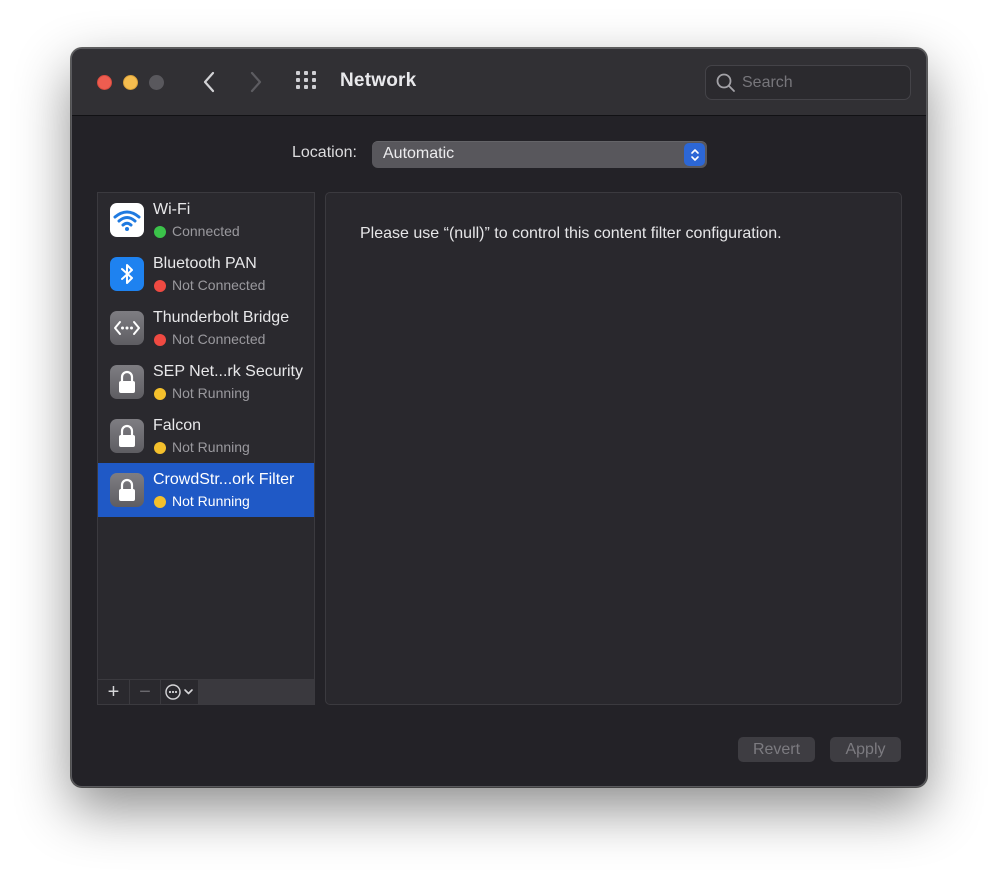 This screenshot has height=882, width=998. I want to click on service-item-thunderbolt-bridge: Thunderbolt Bridge Not Connected, so click(206, 328).